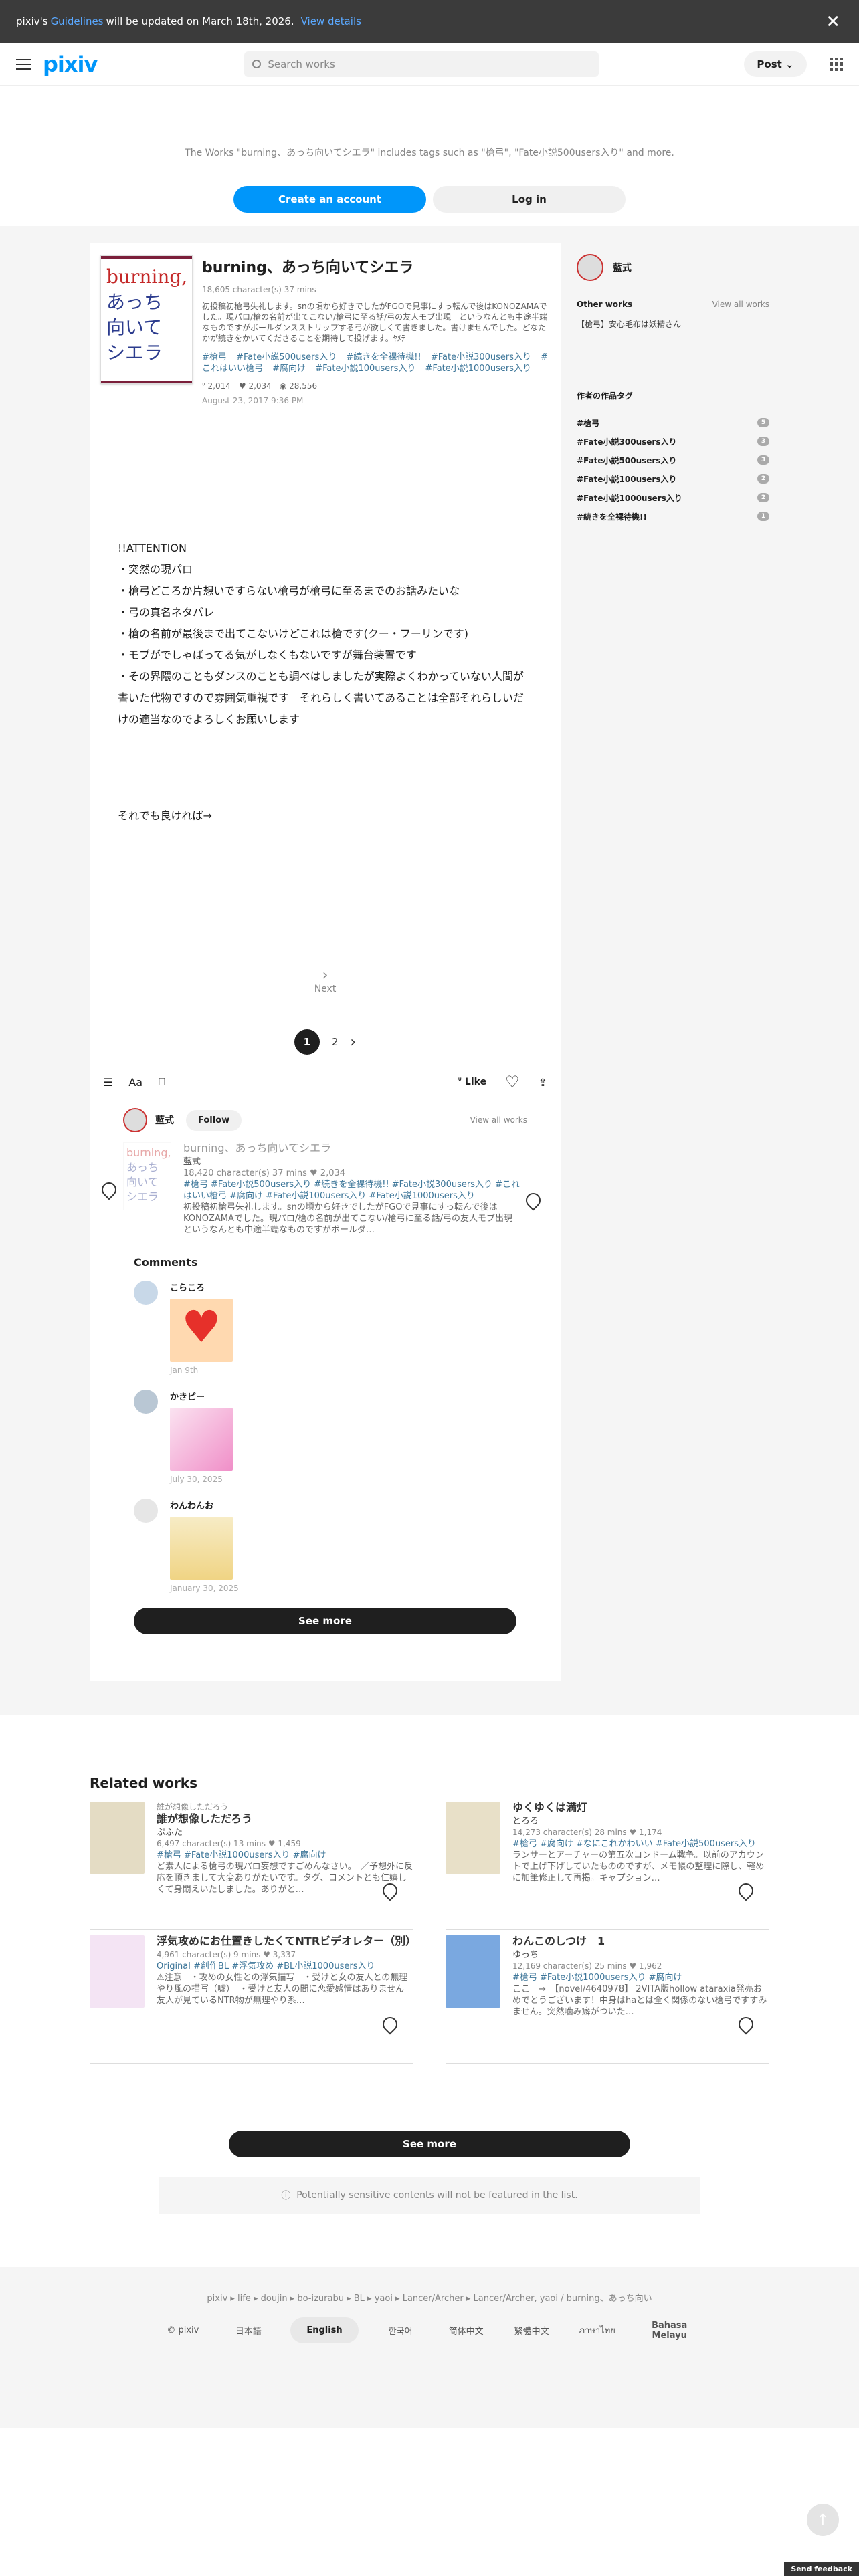 The image size is (859, 2576). Describe the element at coordinates (335, 1042) in the screenshot. I see `page-2-button: 2` at that location.